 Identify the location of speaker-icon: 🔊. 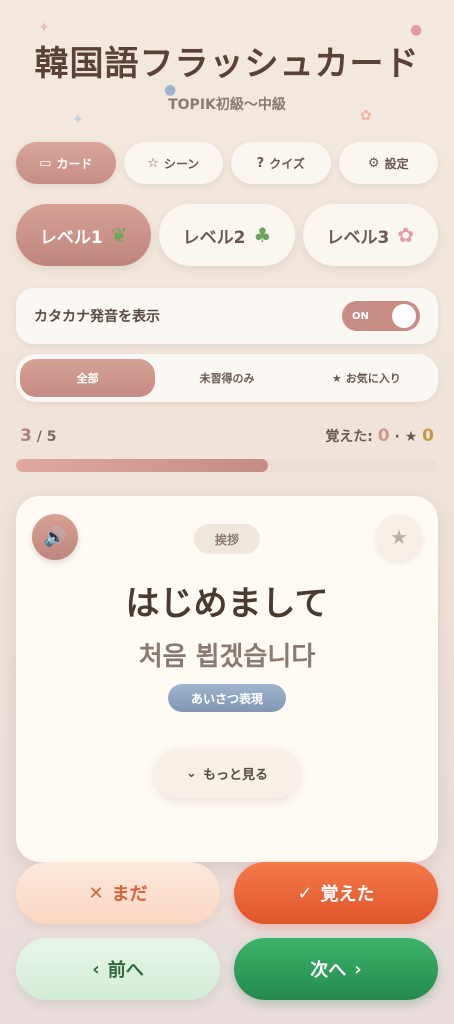
(55, 537).